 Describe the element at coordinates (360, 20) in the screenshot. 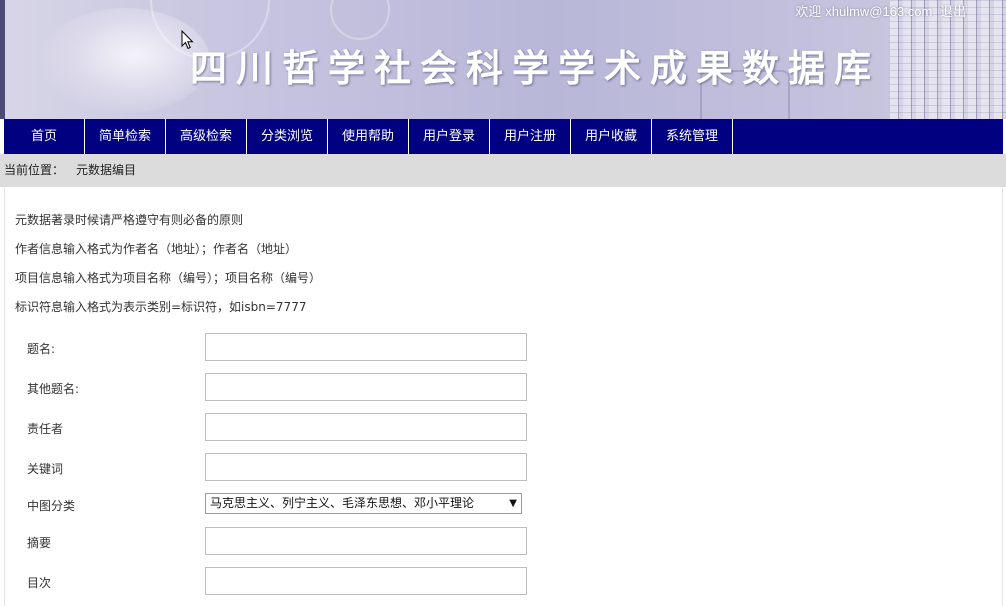

I see `banner-decoration-ring` at that location.